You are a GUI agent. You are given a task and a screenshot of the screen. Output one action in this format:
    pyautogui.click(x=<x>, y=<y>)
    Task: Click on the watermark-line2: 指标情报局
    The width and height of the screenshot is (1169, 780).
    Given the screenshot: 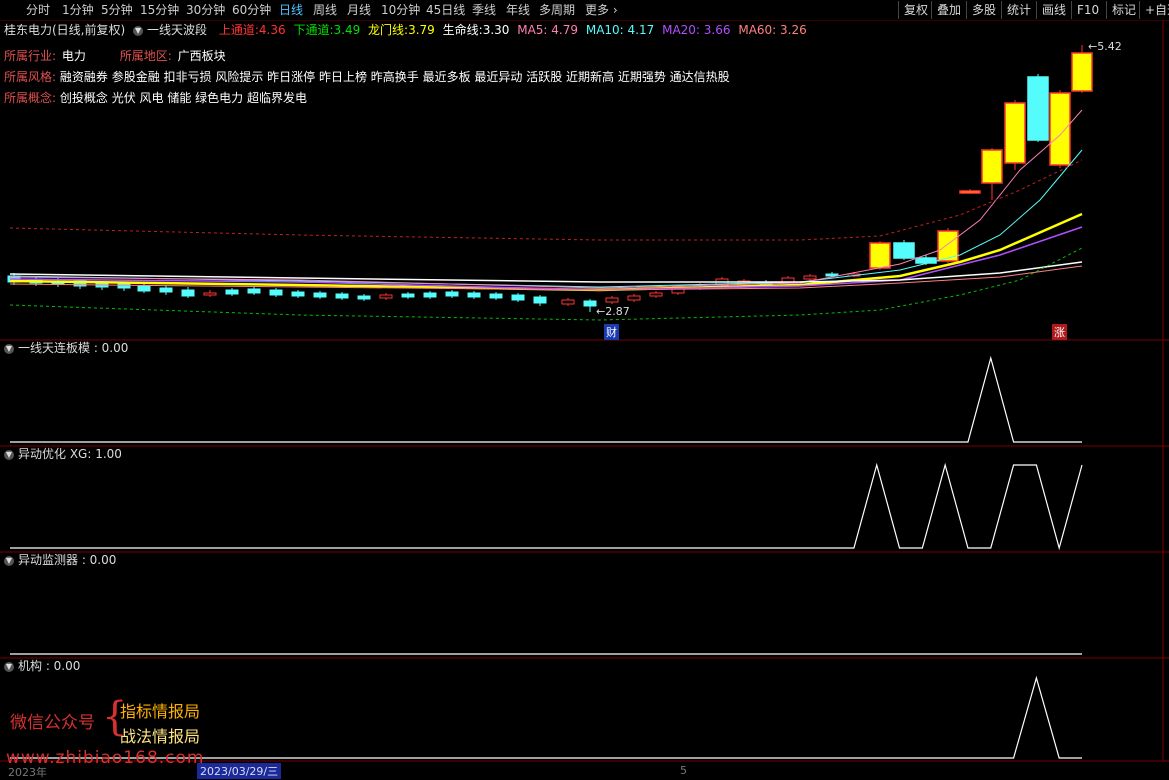 What is the action you would take?
    pyautogui.click(x=160, y=711)
    